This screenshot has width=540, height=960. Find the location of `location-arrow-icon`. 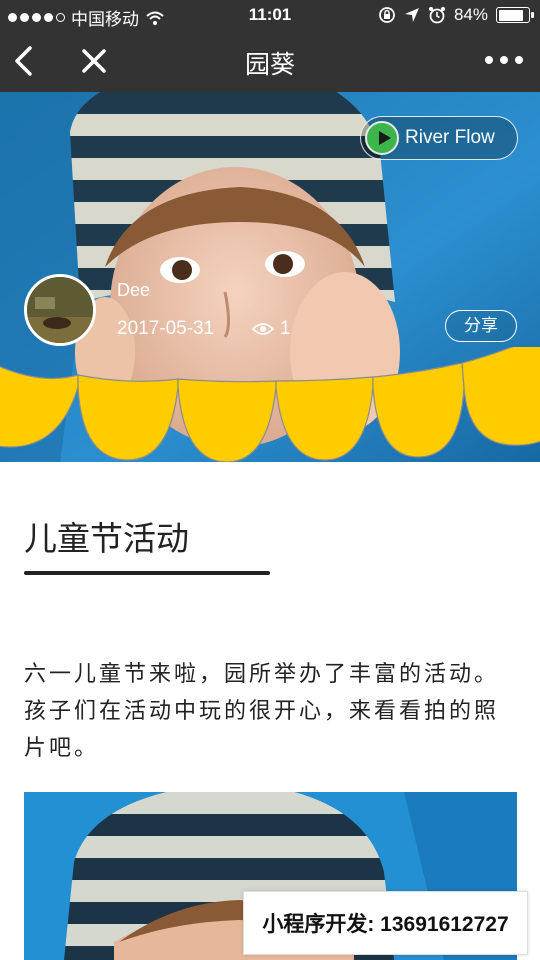

location-arrow-icon is located at coordinates (411, 15).